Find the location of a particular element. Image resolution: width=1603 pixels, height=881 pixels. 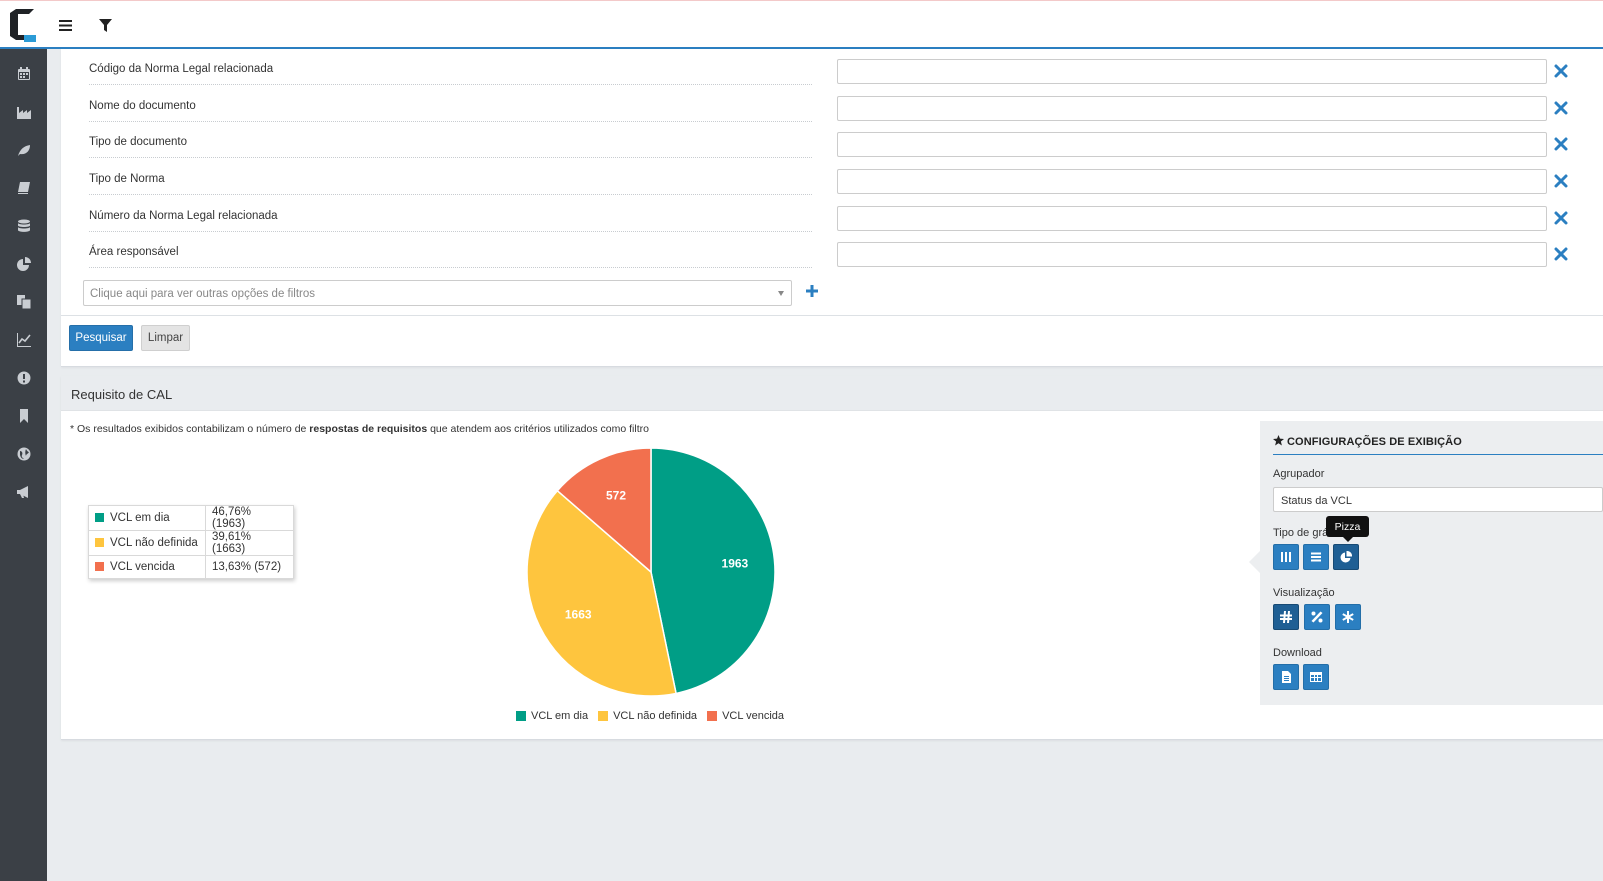

sidebar-item-documents is located at coordinates (23, 303).